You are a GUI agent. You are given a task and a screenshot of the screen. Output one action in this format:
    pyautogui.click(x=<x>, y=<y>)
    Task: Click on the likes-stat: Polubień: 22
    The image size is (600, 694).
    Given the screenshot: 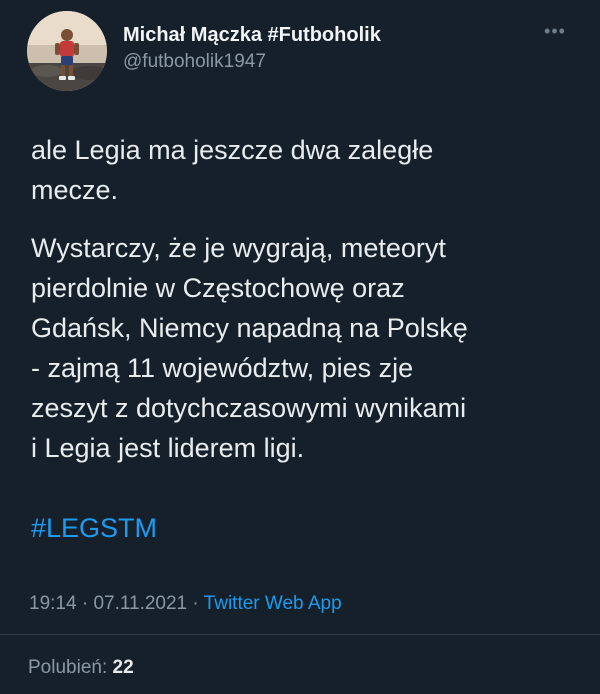 What is the action you would take?
    pyautogui.click(x=81, y=668)
    